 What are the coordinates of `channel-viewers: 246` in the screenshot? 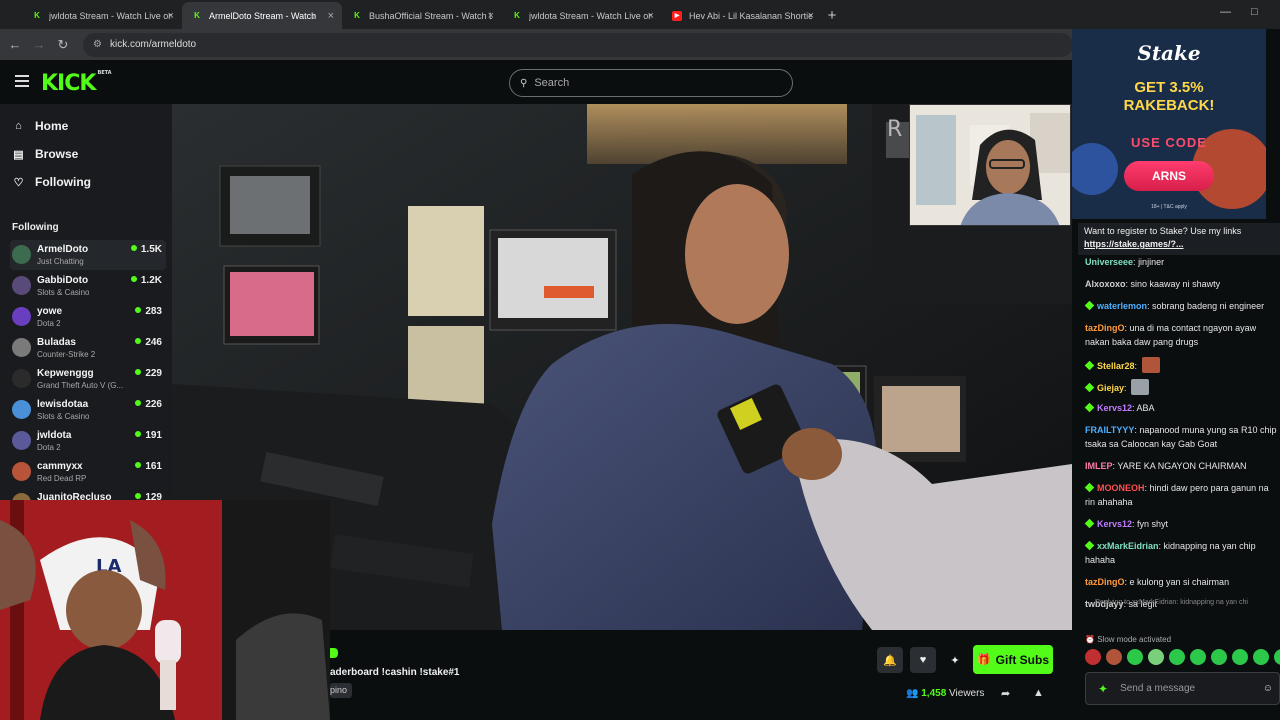 It's located at (148, 342).